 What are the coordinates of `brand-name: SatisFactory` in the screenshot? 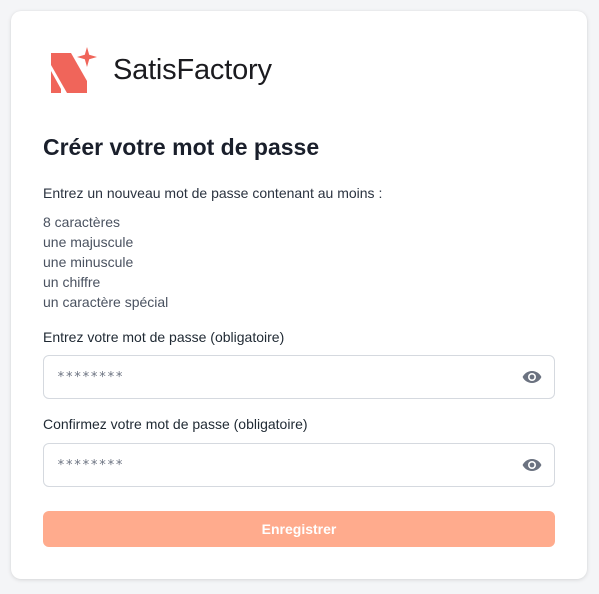 It's located at (192, 69).